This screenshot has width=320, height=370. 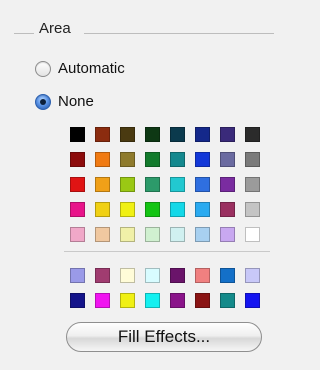 I want to click on radio-button-selected-icon, so click(x=43, y=101).